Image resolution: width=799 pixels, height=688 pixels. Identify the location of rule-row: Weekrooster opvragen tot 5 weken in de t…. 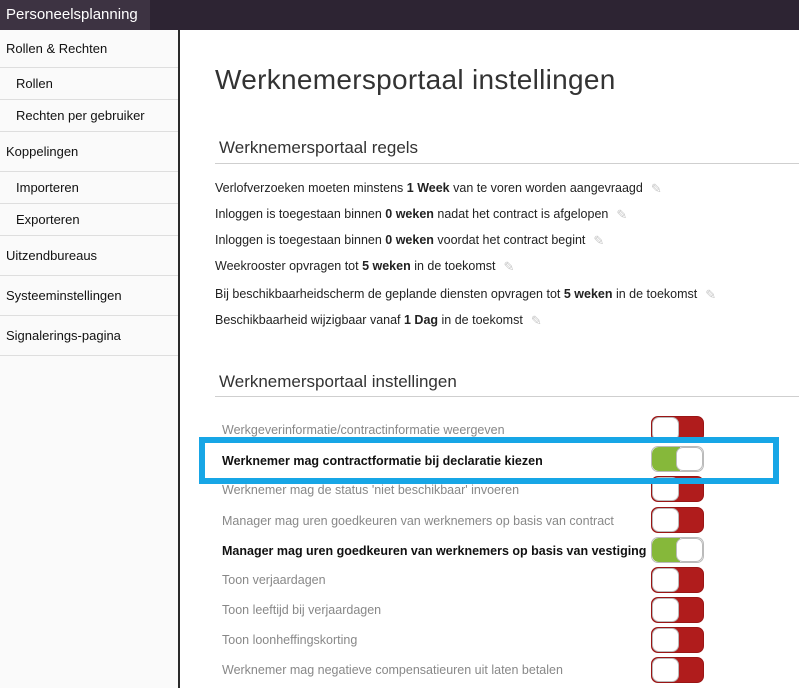
(364, 266).